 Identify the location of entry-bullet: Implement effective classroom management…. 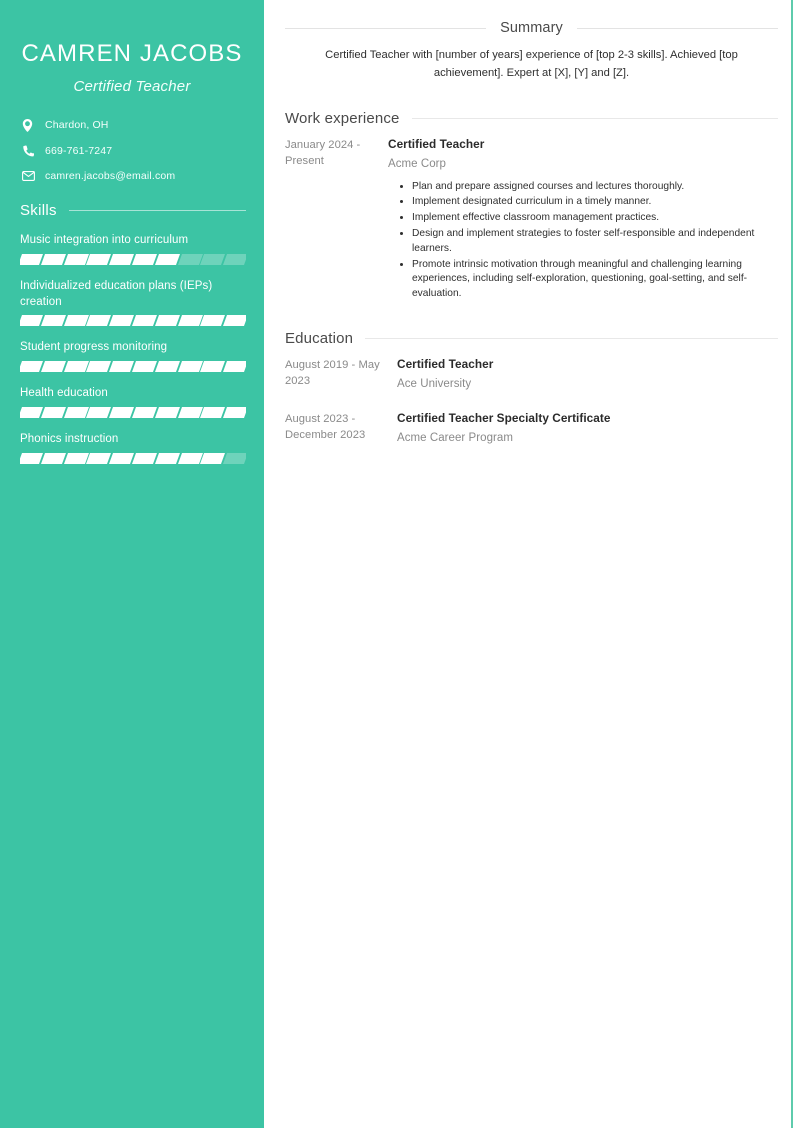
(595, 218).